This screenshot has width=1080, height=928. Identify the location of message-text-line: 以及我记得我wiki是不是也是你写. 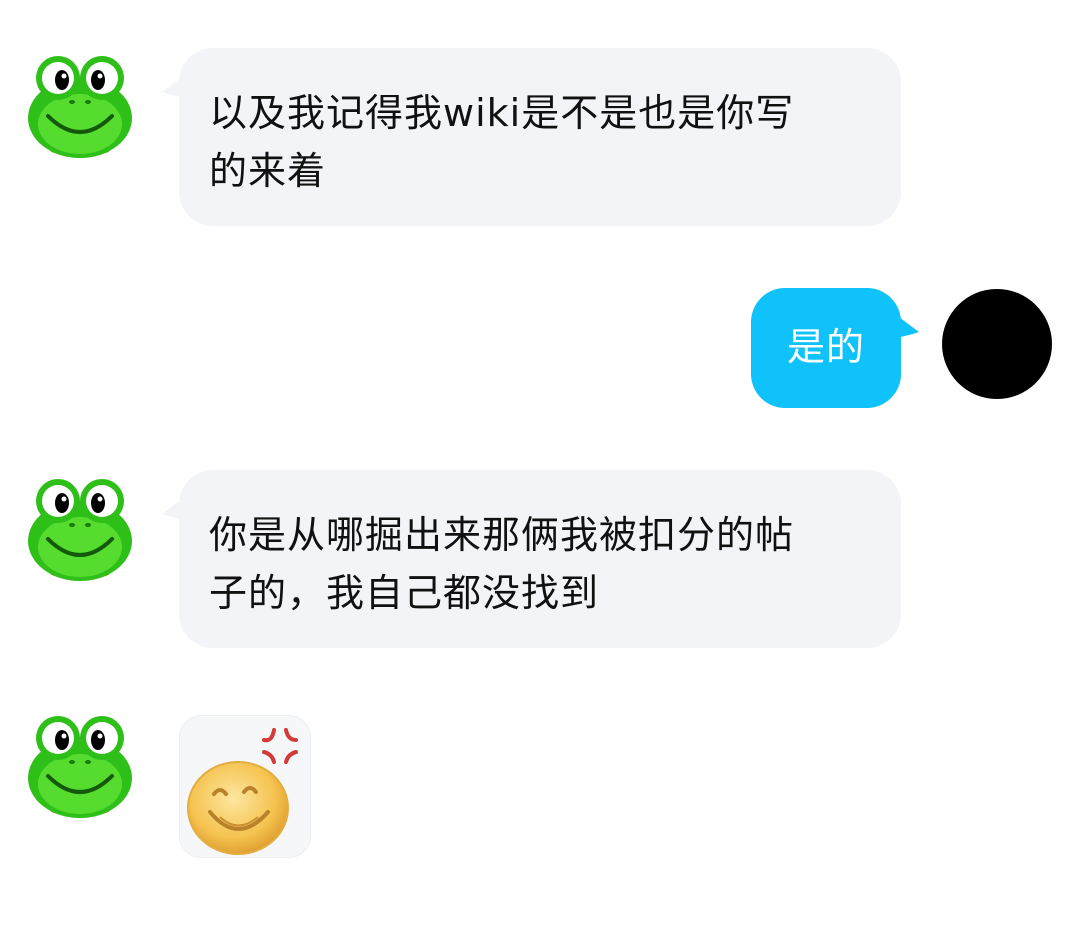
(502, 113).